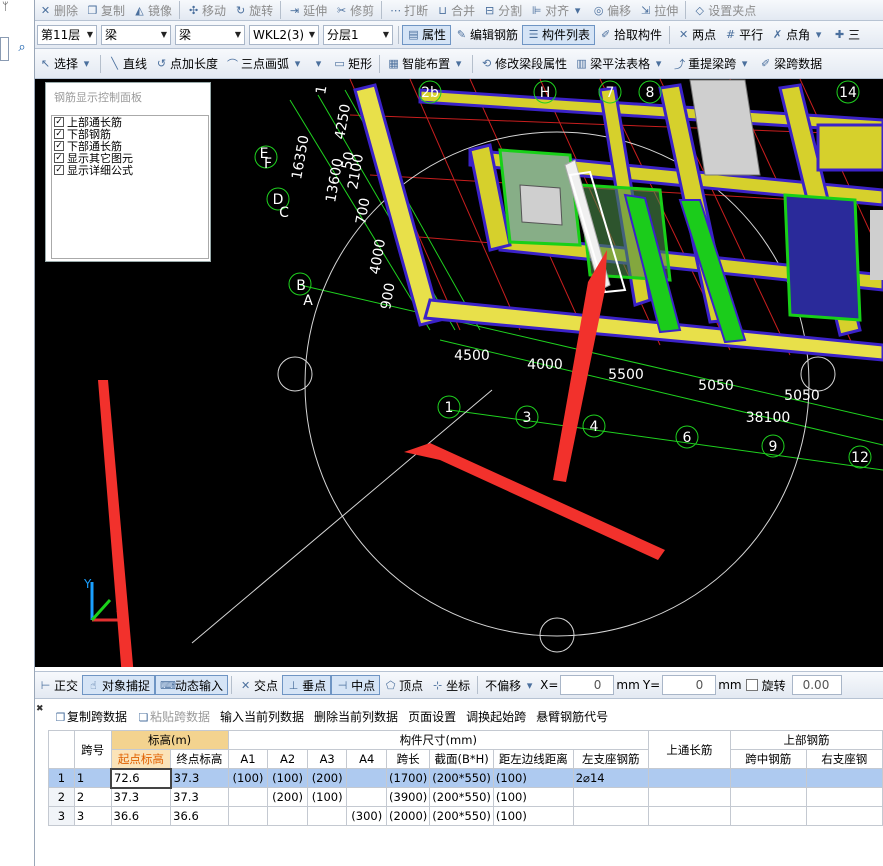 The width and height of the screenshot is (883, 866). What do you see at coordinates (502, 10) in the screenshot?
I see `split-button: ⊟ 分割` at bounding box center [502, 10].